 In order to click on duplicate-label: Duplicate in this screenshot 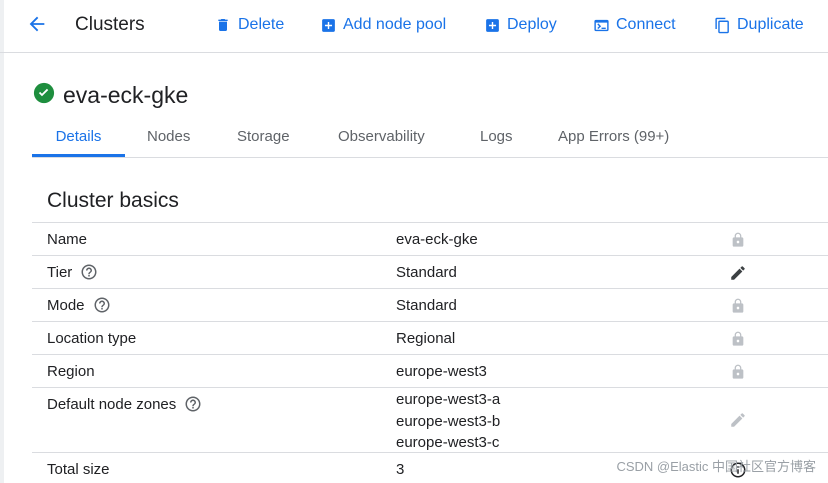, I will do `click(770, 24)`.